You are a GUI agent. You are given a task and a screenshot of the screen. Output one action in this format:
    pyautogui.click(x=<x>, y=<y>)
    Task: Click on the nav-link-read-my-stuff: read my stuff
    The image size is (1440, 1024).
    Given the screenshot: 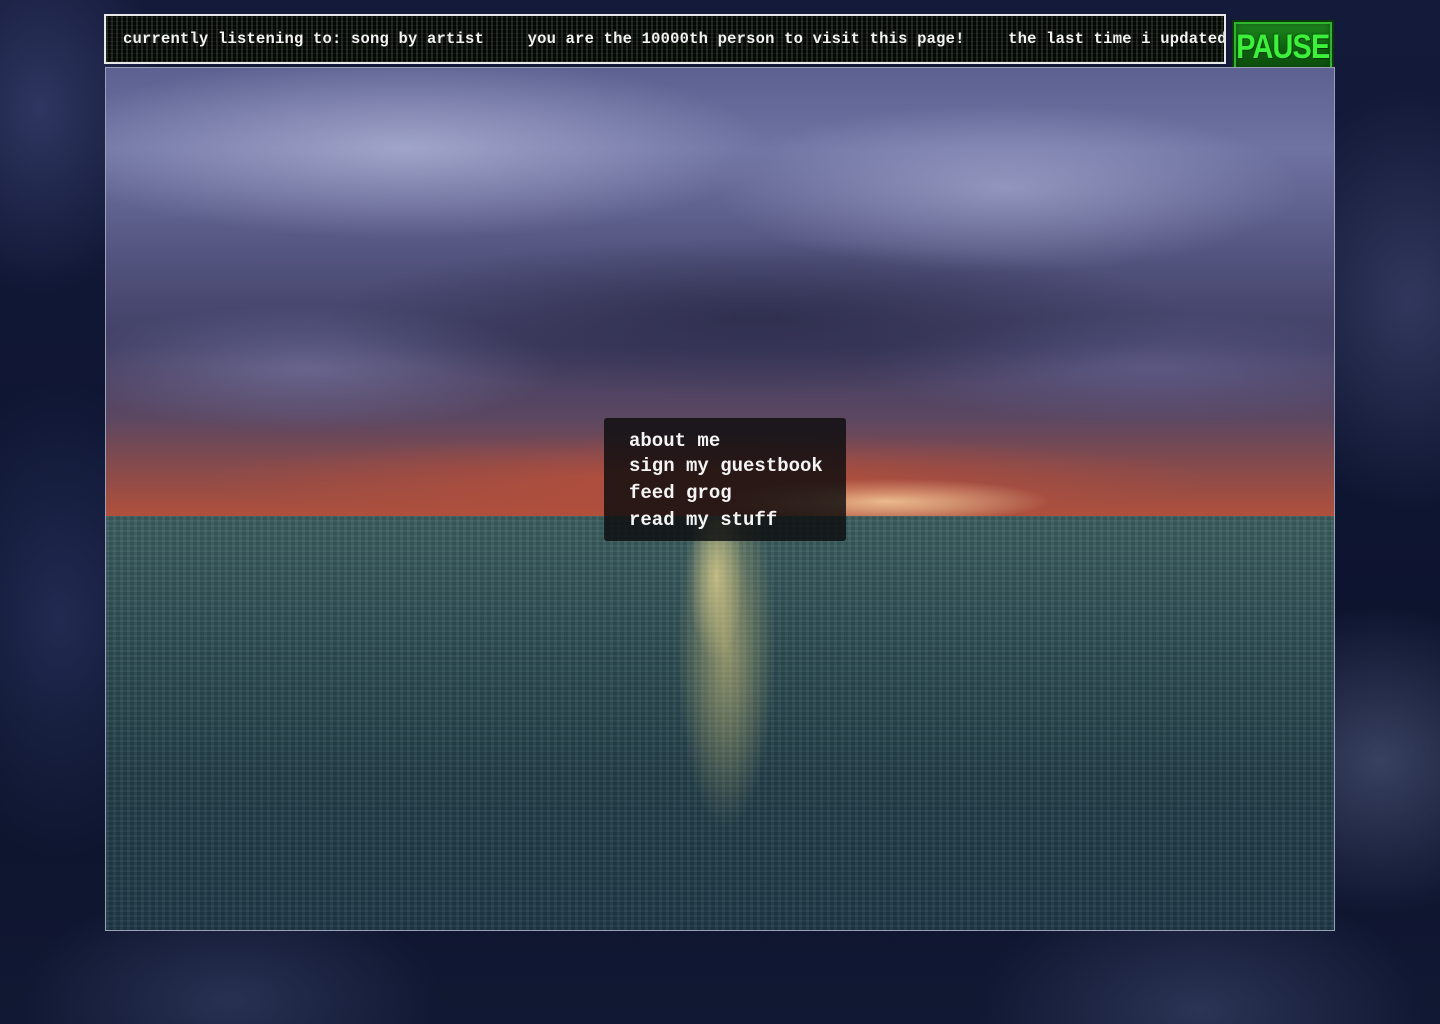 What is the action you would take?
    pyautogui.click(x=737, y=520)
    